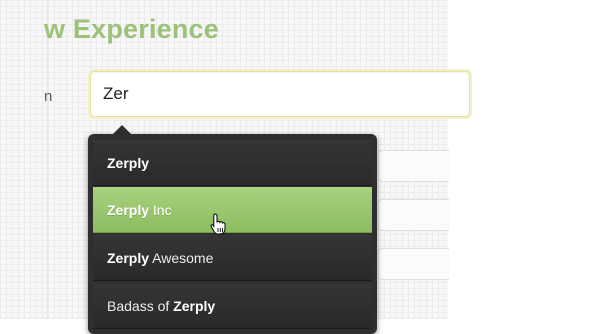  Describe the element at coordinates (47, 159) in the screenshot. I see `panel-divider` at that location.